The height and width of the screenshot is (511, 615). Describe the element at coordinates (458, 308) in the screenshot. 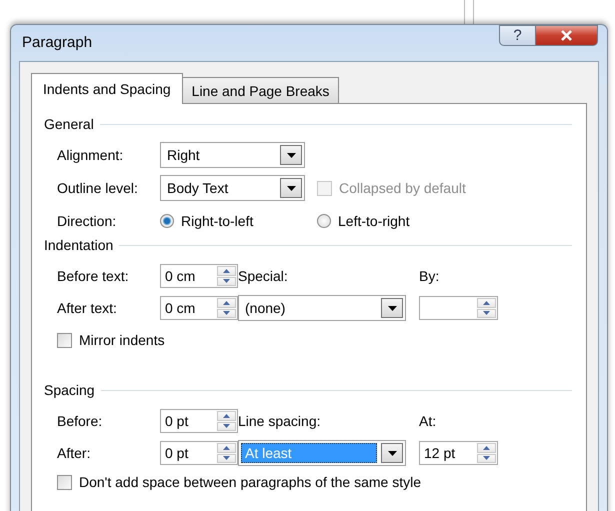

I see `spin-field` at that location.